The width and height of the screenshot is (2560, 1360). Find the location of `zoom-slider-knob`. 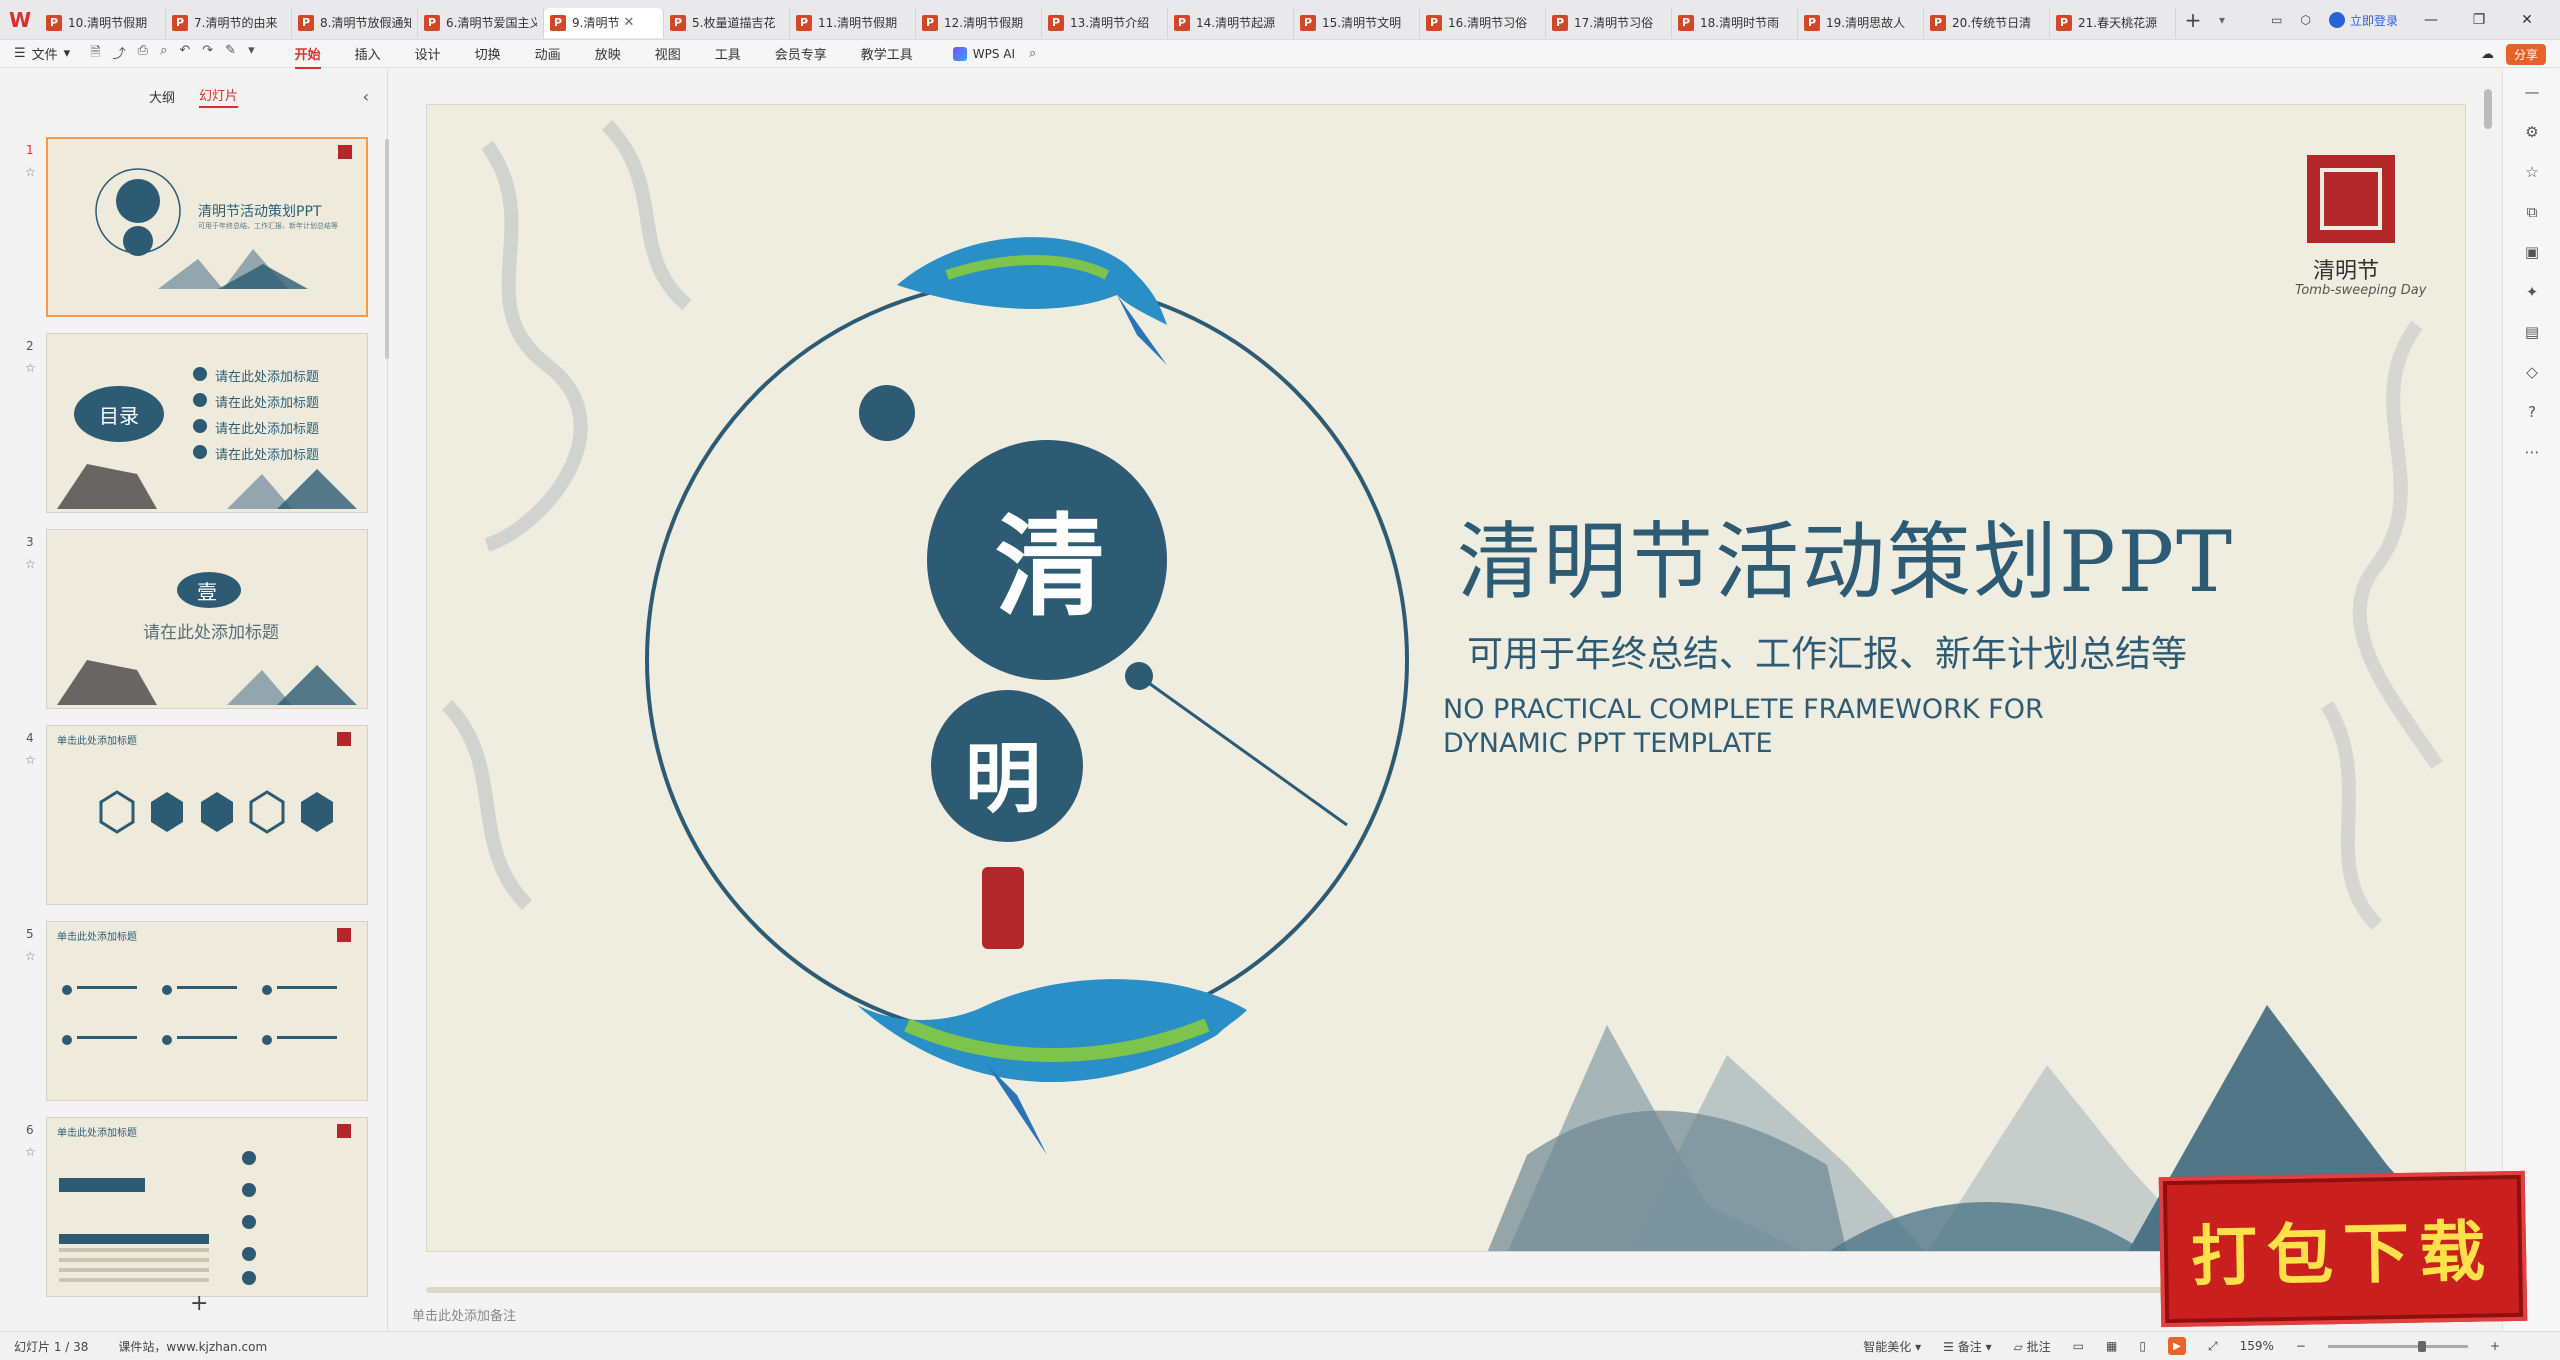

zoom-slider-knob is located at coordinates (2421, 1346).